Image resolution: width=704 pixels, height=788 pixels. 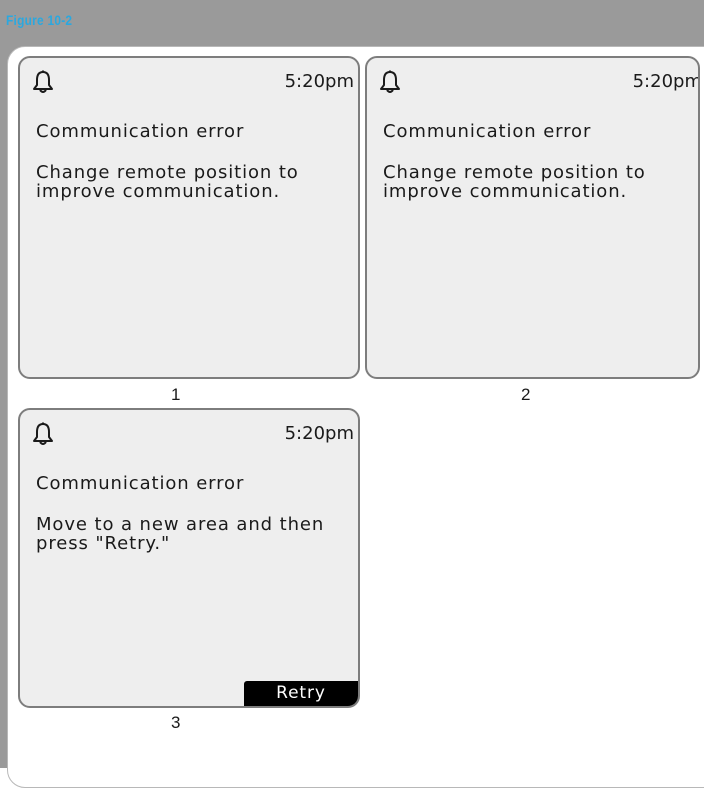 What do you see at coordinates (526, 394) in the screenshot?
I see `screen-caption-2: 2` at bounding box center [526, 394].